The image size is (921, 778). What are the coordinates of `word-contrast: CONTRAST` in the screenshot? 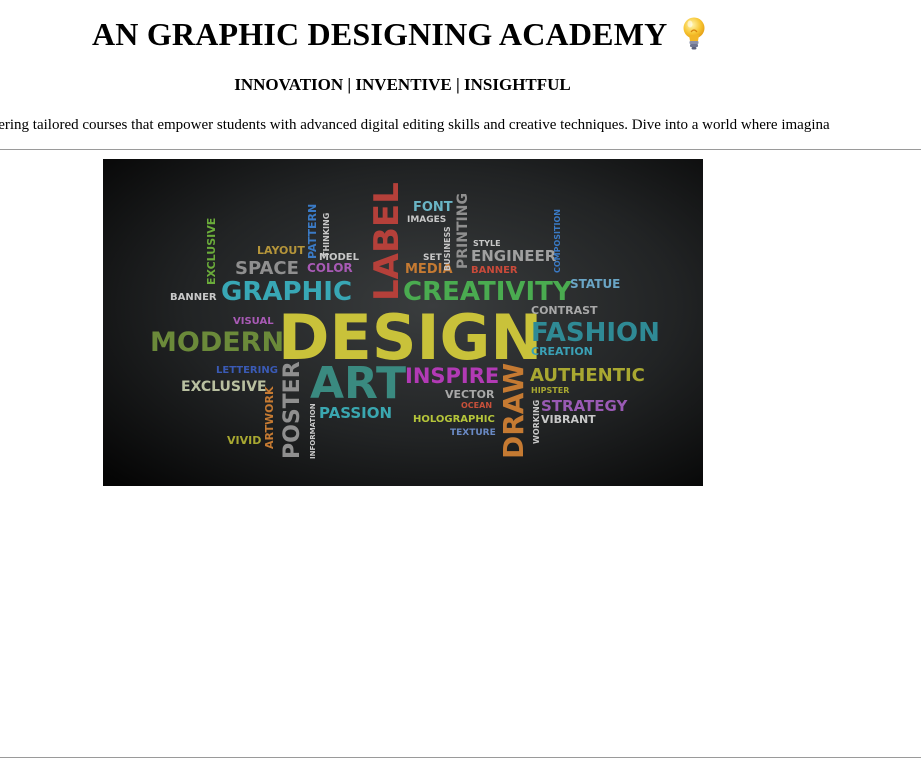 It's located at (564, 310).